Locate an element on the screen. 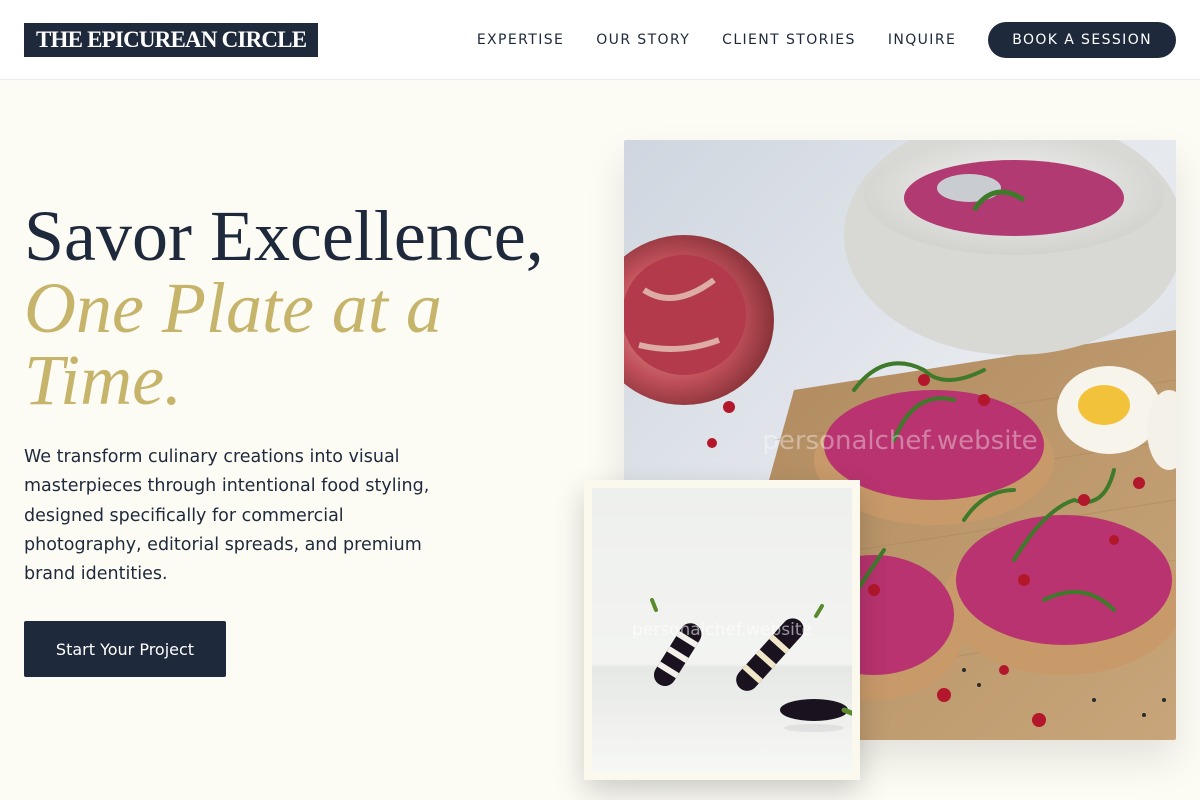 Image resolution: width=1200 pixels, height=800 pixels. start-project-button: Start Your Project is located at coordinates (125, 649).